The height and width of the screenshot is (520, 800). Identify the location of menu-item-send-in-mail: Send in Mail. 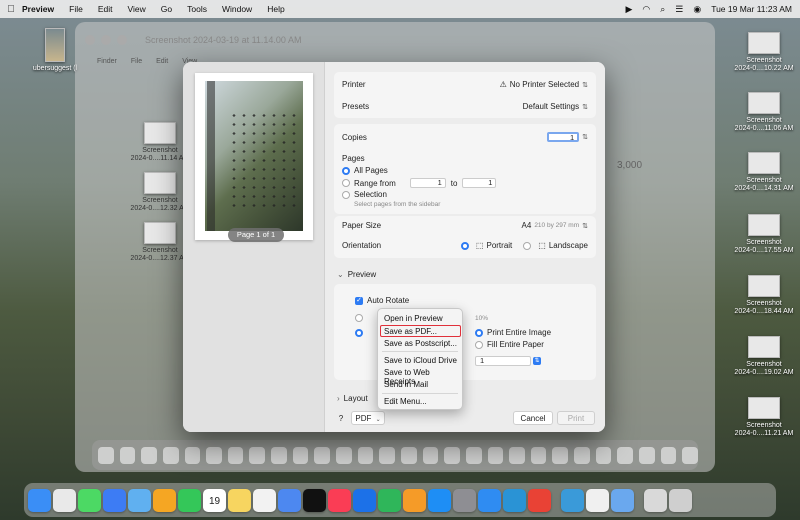
(406, 384).